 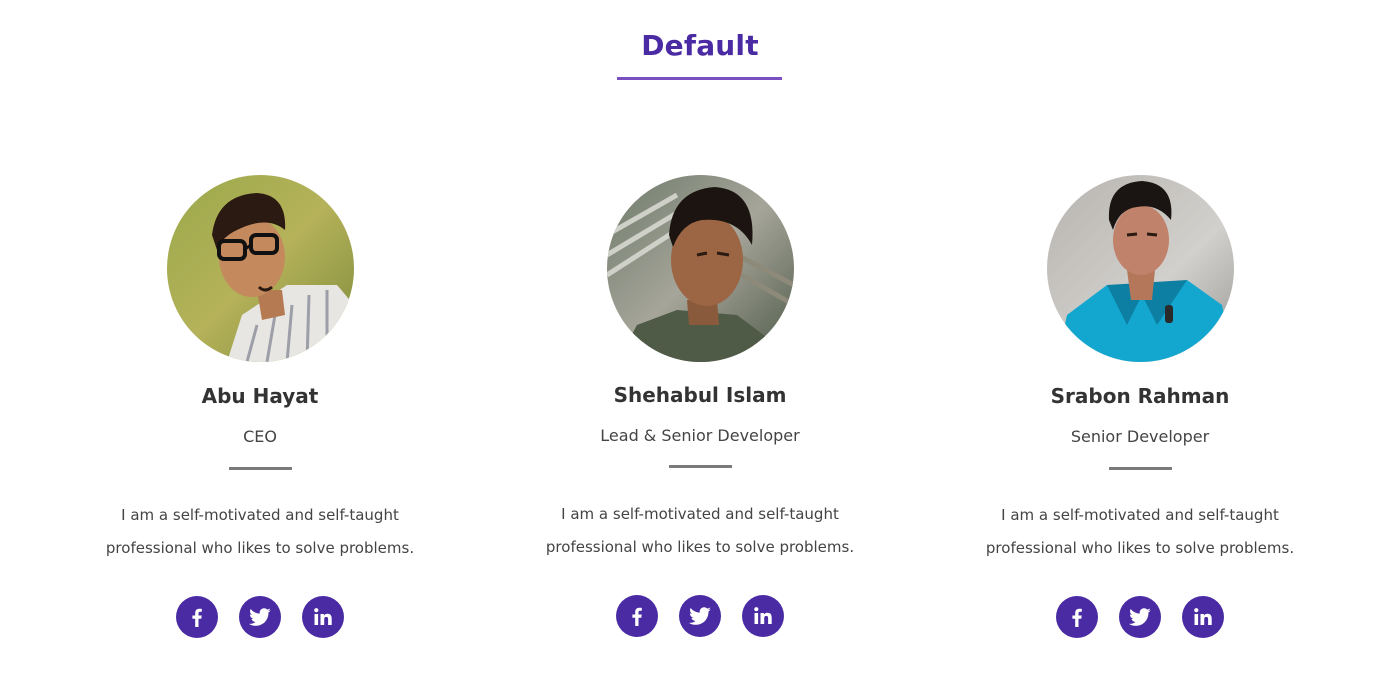 I want to click on portrait-man-selfie-image, so click(x=700, y=268).